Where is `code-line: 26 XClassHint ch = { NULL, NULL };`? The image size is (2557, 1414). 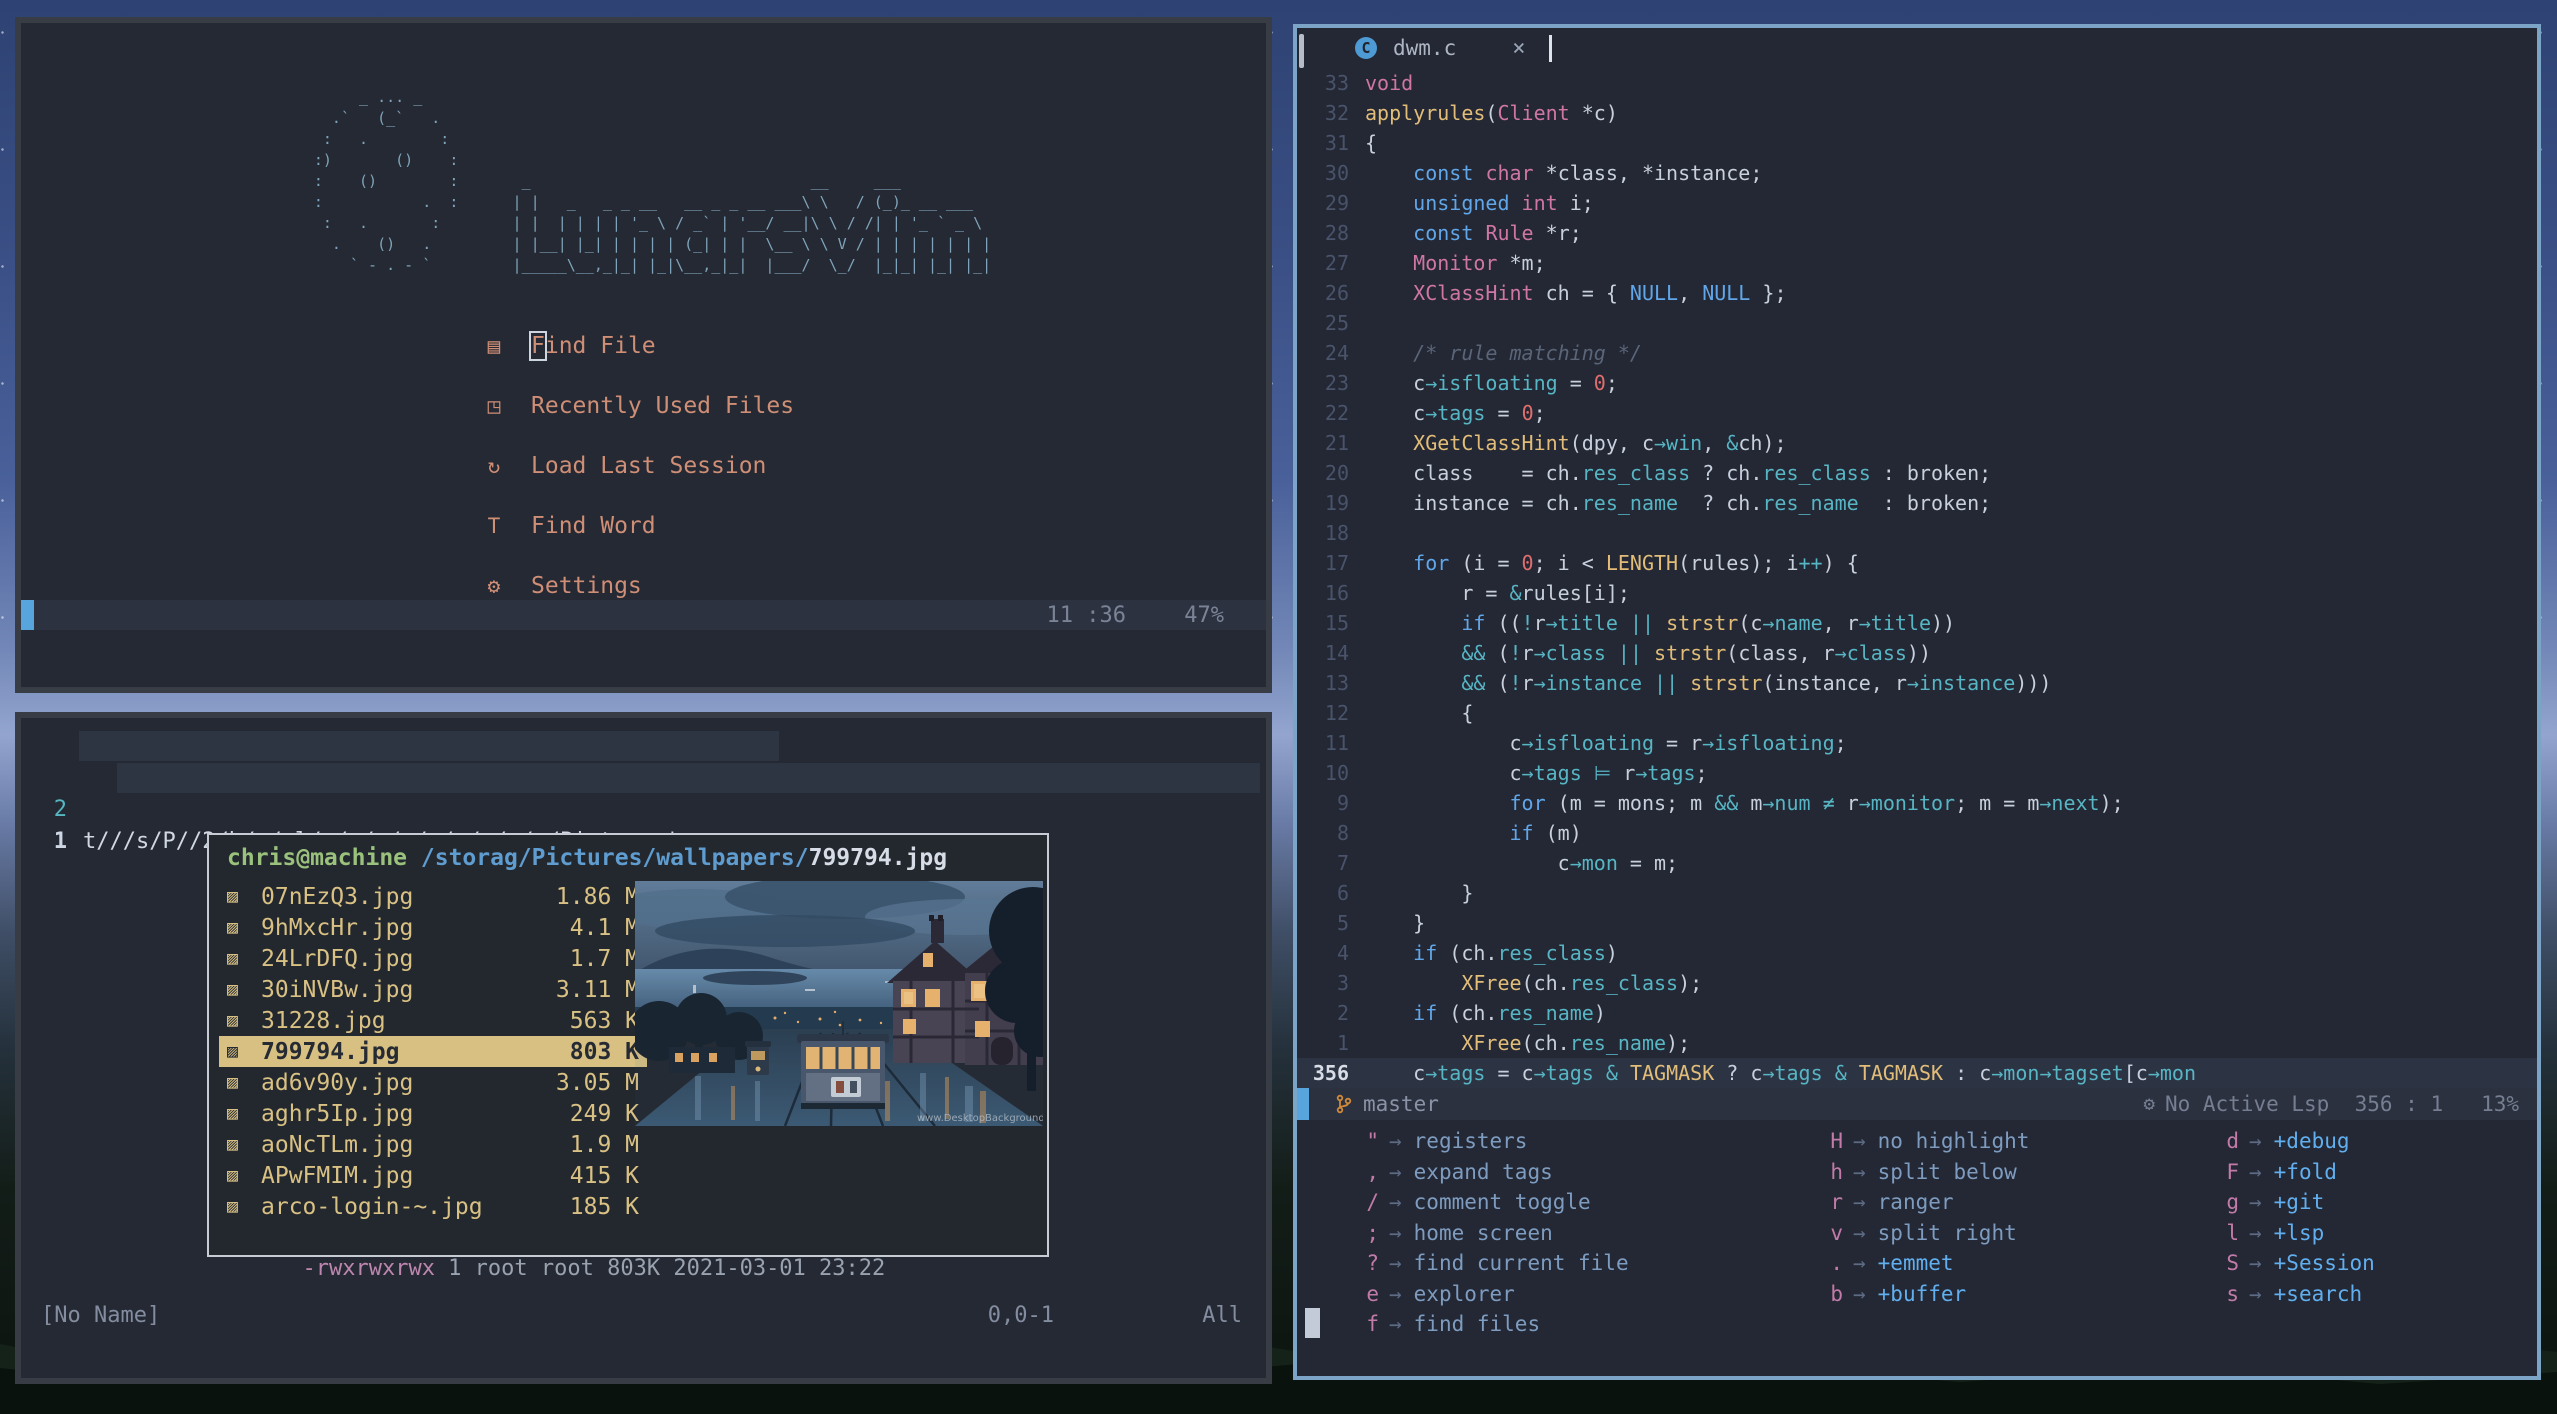 code-line: 26 XClassHint ch = { NULL, NULL }; is located at coordinates (1917, 293).